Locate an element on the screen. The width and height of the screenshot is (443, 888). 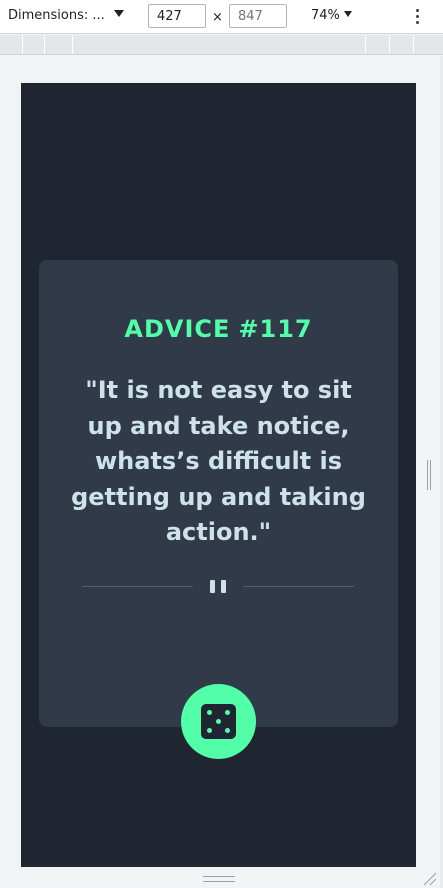
pause-icon is located at coordinates (218, 586).